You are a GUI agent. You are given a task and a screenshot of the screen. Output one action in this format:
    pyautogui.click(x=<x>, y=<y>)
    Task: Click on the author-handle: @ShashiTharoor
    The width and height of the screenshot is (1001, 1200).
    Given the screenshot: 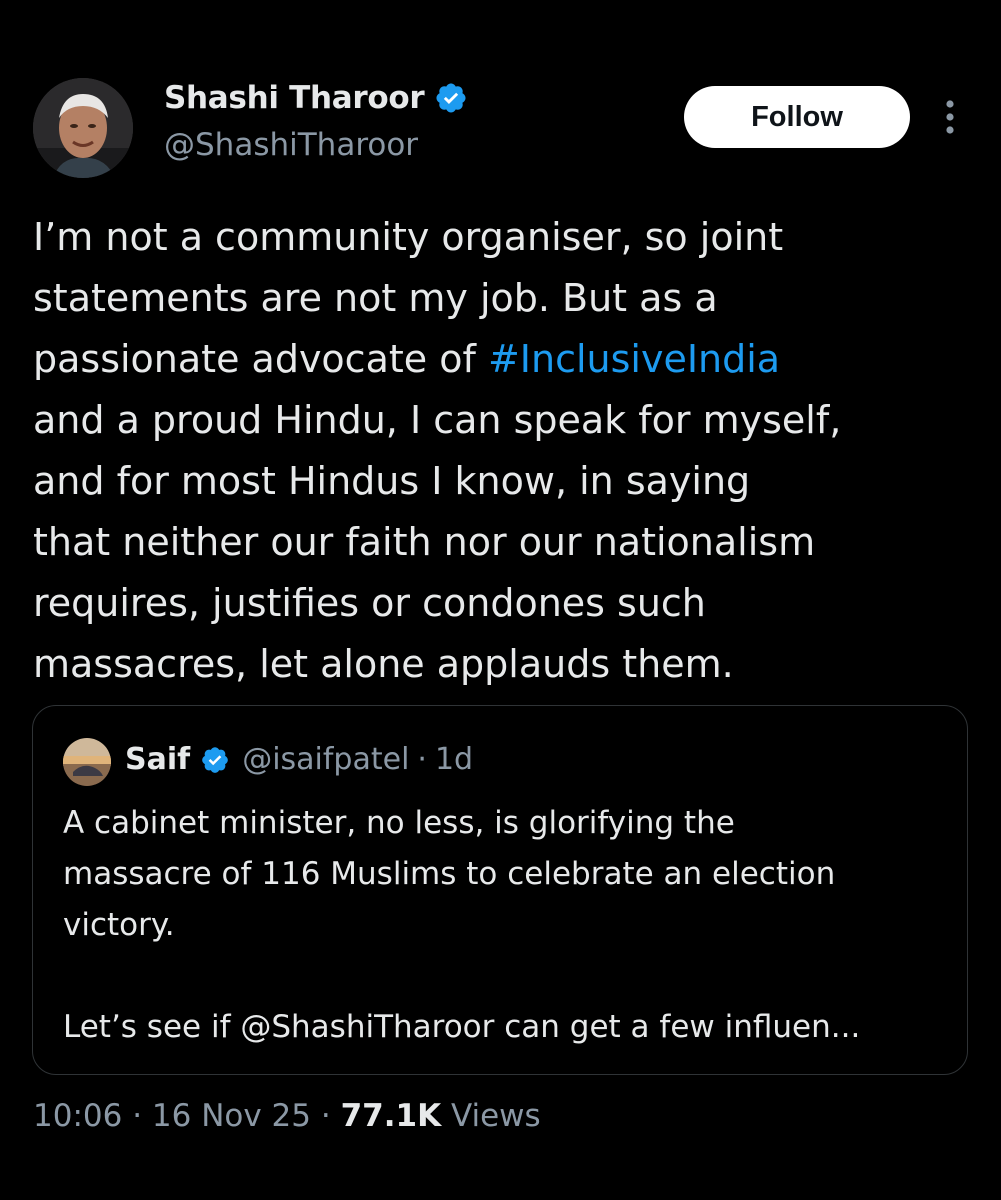 What is the action you would take?
    pyautogui.click(x=291, y=145)
    